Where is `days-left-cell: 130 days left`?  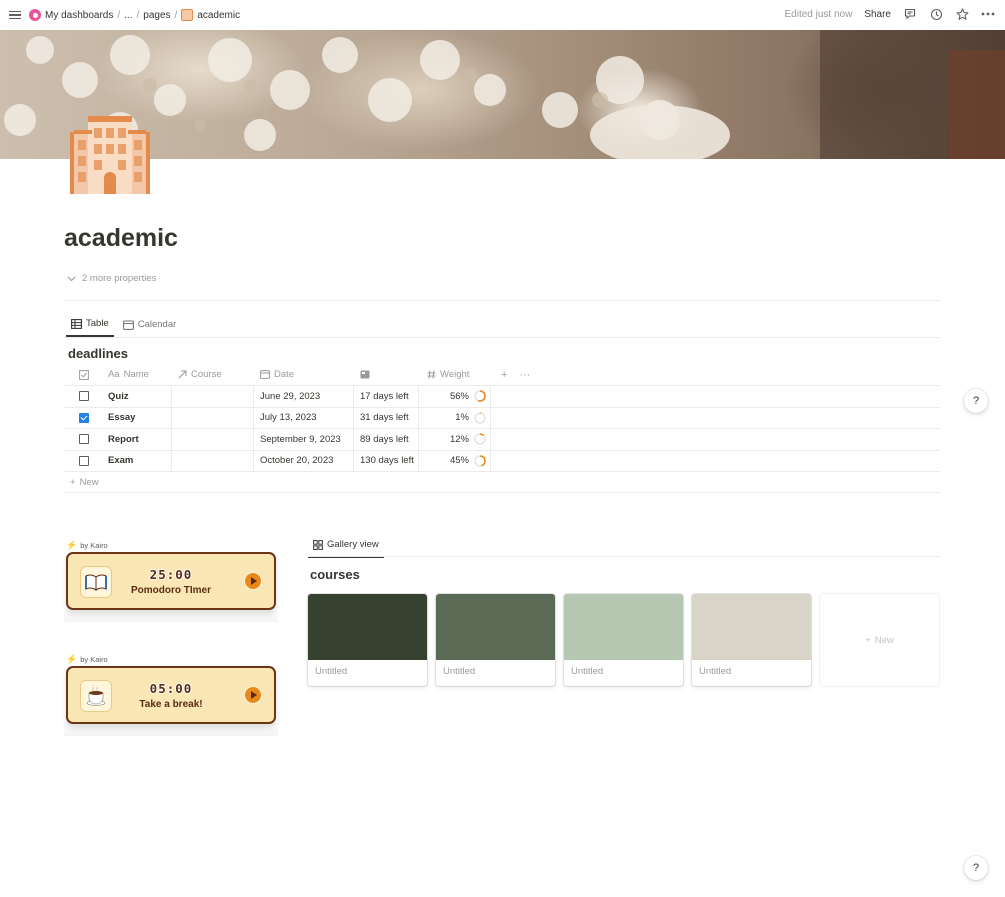
days-left-cell: 130 days left is located at coordinates (386, 460).